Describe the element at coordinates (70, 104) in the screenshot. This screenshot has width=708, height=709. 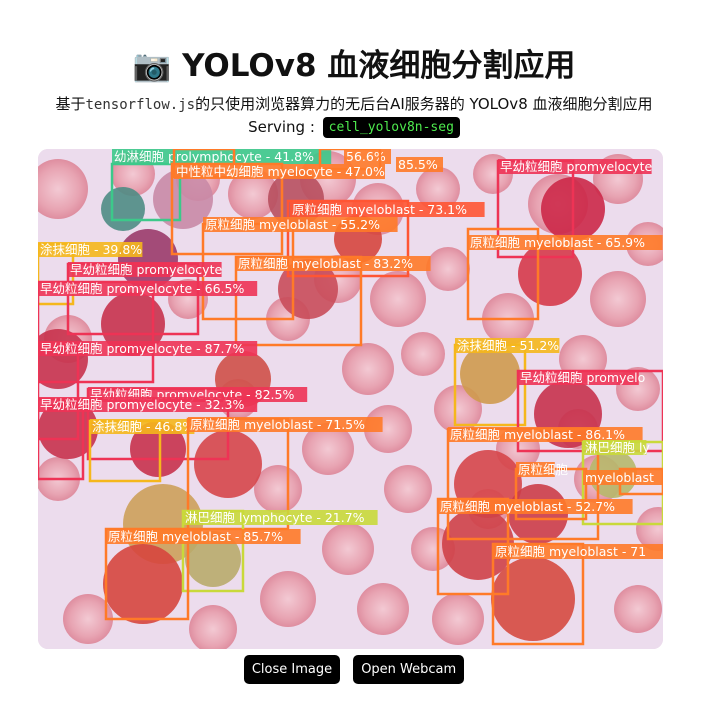
I see `subtitle-prefix: 基于` at that location.